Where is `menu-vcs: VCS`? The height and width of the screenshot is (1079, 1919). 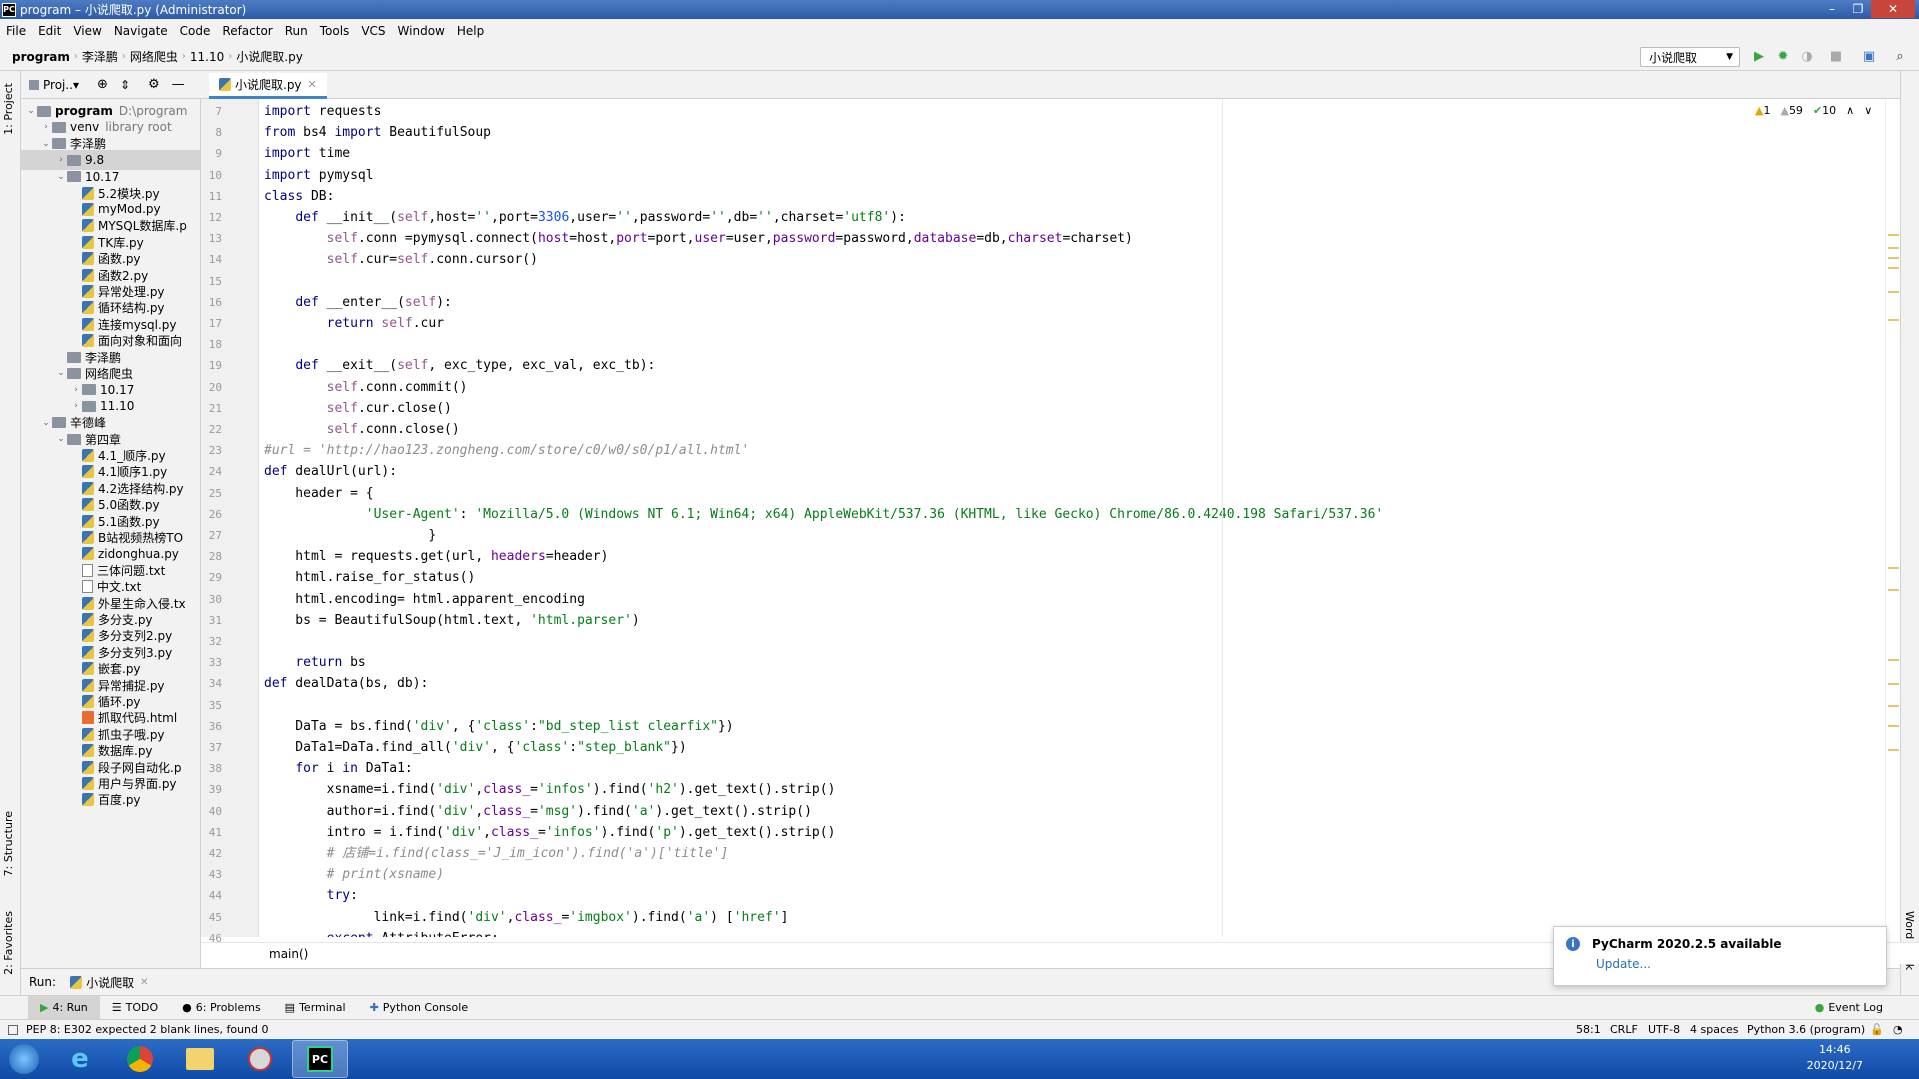
menu-vcs: VCS is located at coordinates (373, 31).